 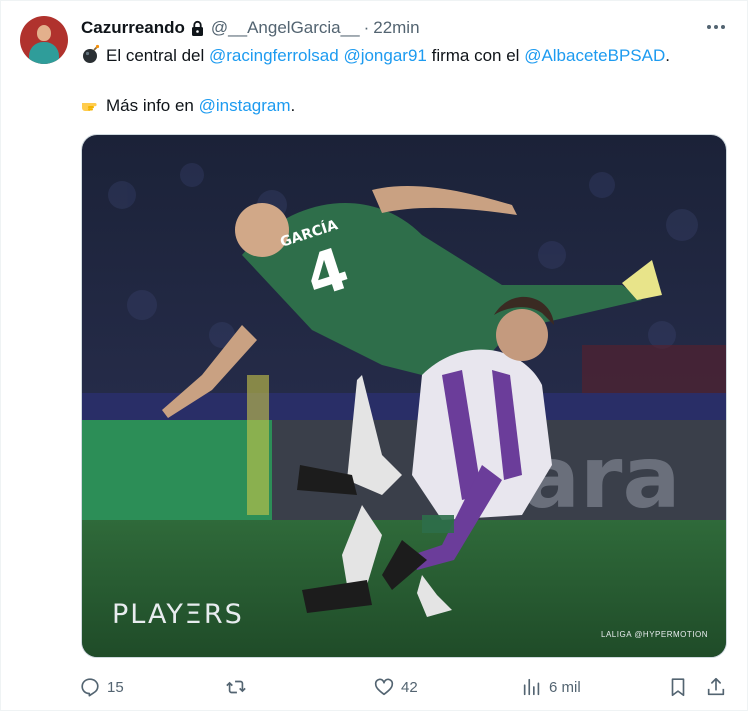 What do you see at coordinates (91, 53) in the screenshot?
I see `bomb-emoji` at bounding box center [91, 53].